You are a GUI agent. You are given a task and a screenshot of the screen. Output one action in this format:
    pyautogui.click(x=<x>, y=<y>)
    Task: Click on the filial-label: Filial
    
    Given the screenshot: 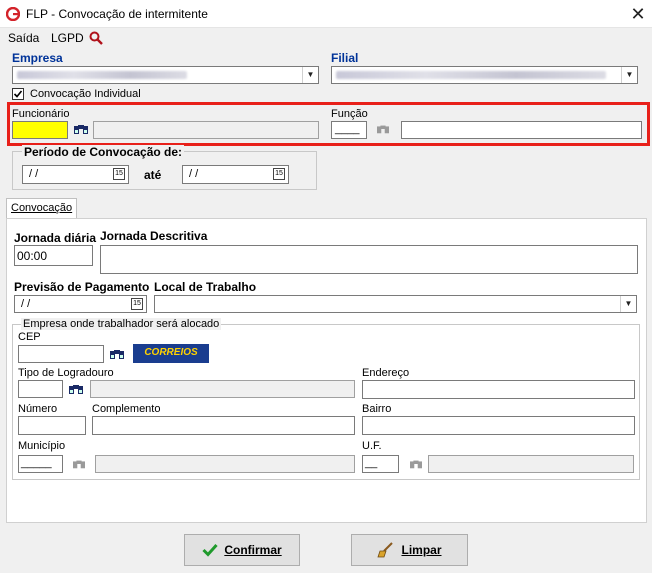 What is the action you would take?
    pyautogui.click(x=345, y=58)
    